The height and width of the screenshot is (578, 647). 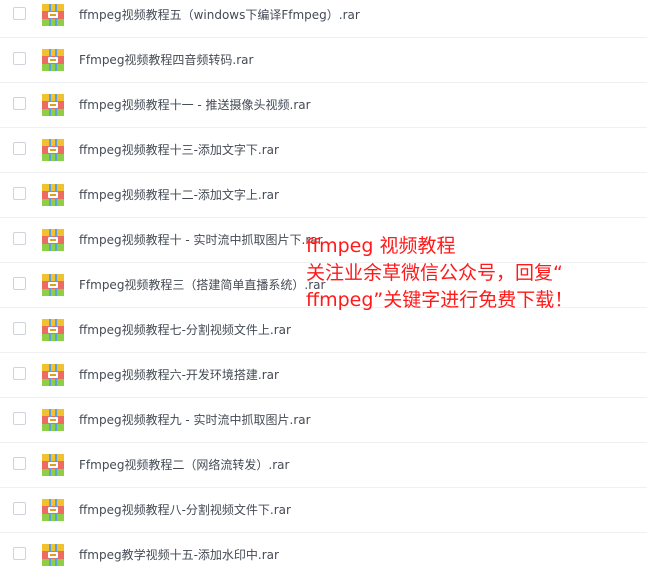 What do you see at coordinates (381, 246) in the screenshot?
I see `overlay-line-title: ffmpeg 视频教程` at bounding box center [381, 246].